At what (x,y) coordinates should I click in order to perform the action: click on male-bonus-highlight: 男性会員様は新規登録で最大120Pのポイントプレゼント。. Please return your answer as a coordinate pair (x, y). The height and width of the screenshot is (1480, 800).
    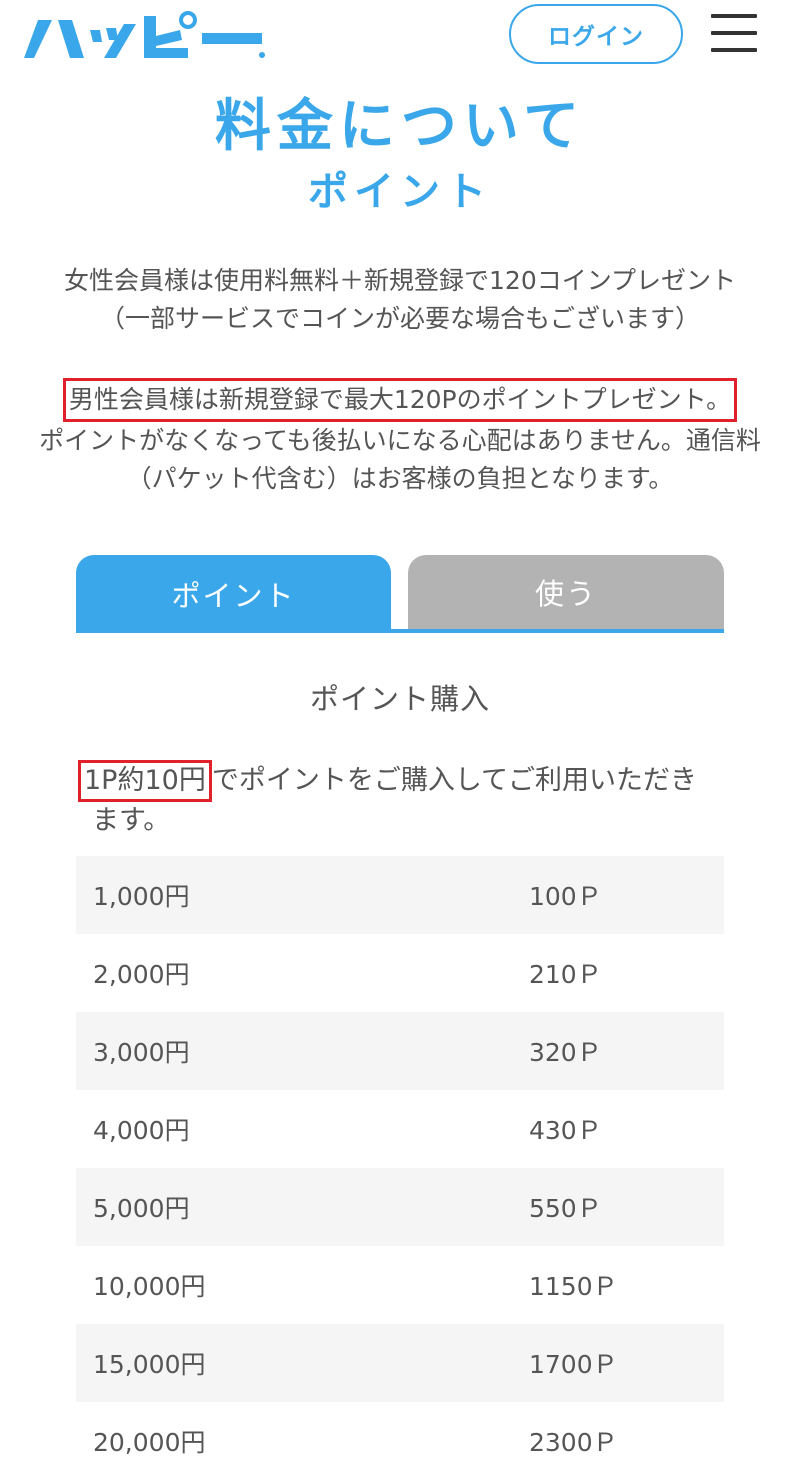
    Looking at the image, I should click on (400, 400).